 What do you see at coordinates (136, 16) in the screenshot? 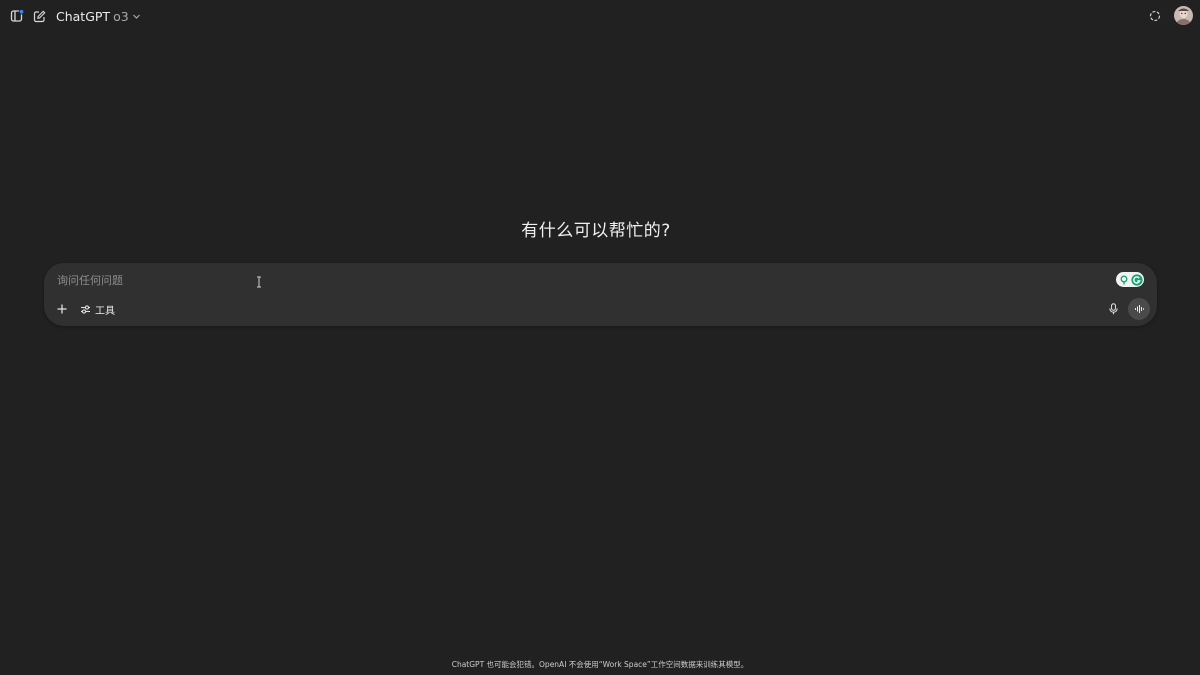
I see `chevron-down-icon` at bounding box center [136, 16].